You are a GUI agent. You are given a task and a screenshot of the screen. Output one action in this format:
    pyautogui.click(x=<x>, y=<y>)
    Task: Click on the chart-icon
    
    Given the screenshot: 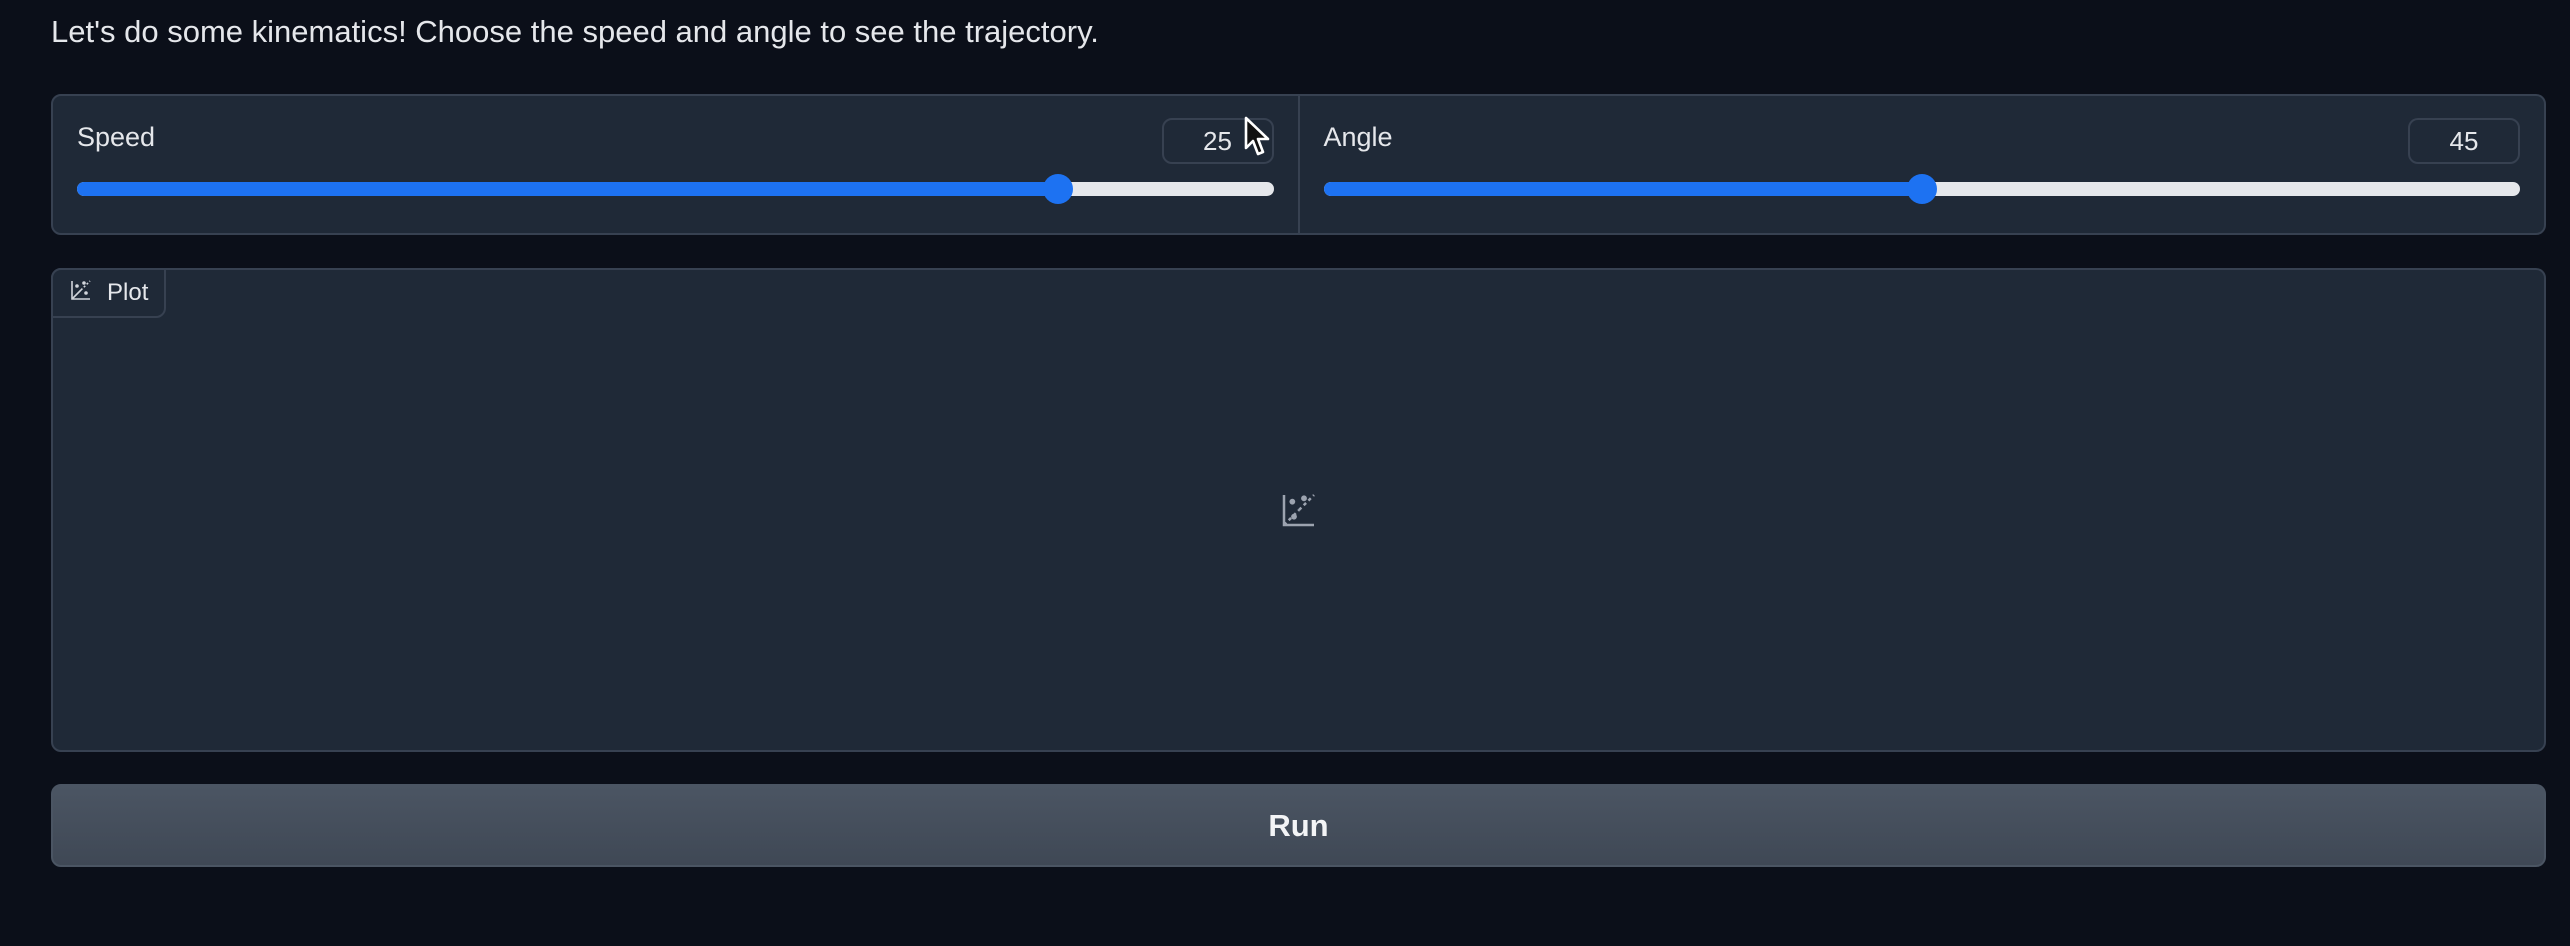 What is the action you would take?
    pyautogui.click(x=81, y=293)
    